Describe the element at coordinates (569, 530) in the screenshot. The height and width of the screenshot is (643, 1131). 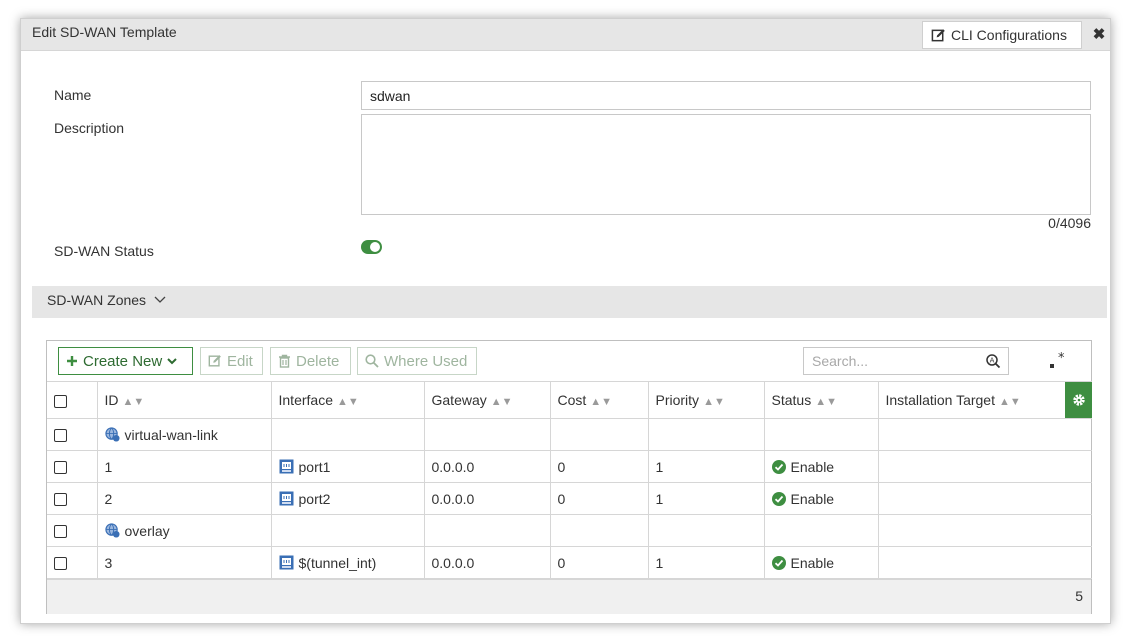
I see `table-row: overlay` at that location.